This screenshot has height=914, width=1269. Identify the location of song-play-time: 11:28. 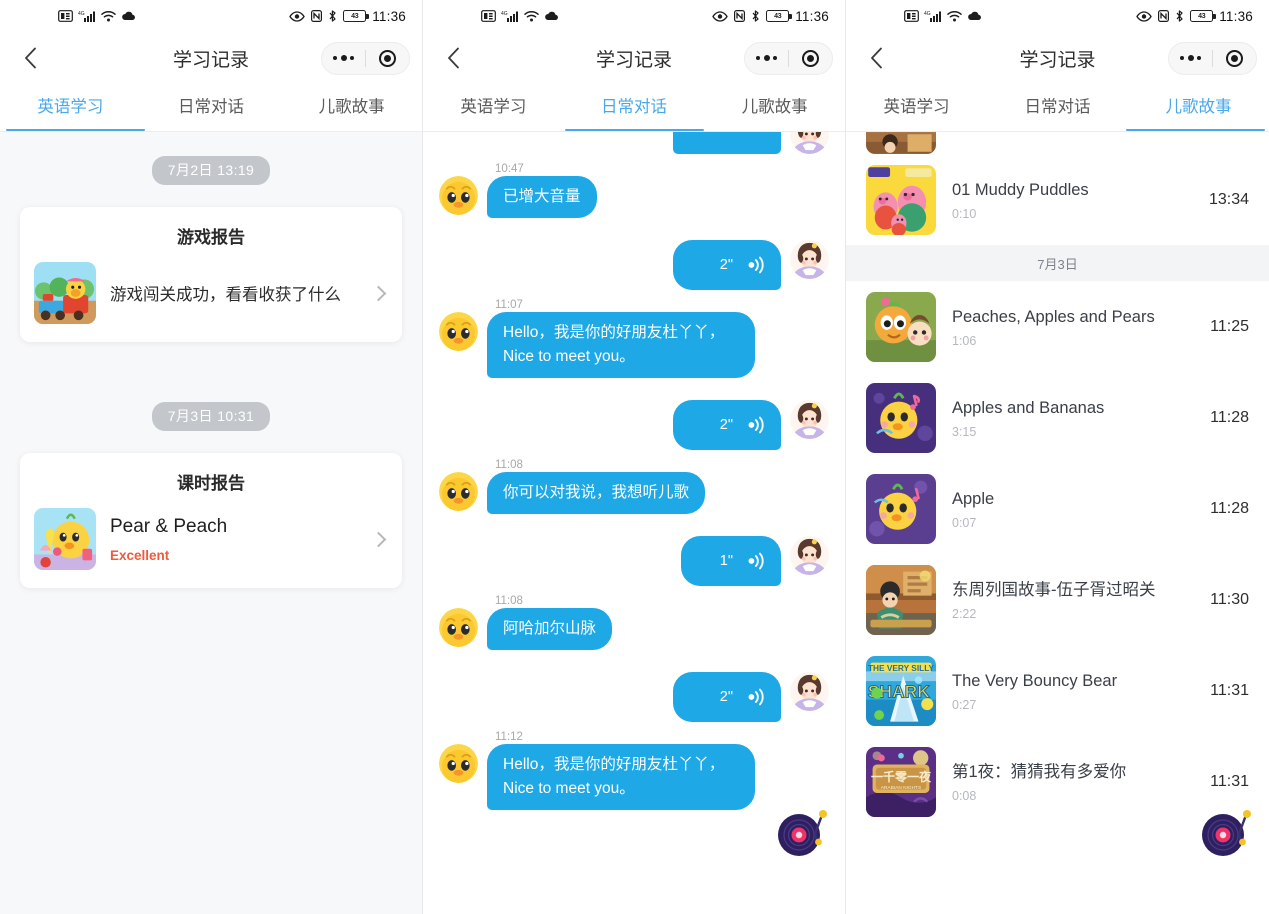
(1229, 417).